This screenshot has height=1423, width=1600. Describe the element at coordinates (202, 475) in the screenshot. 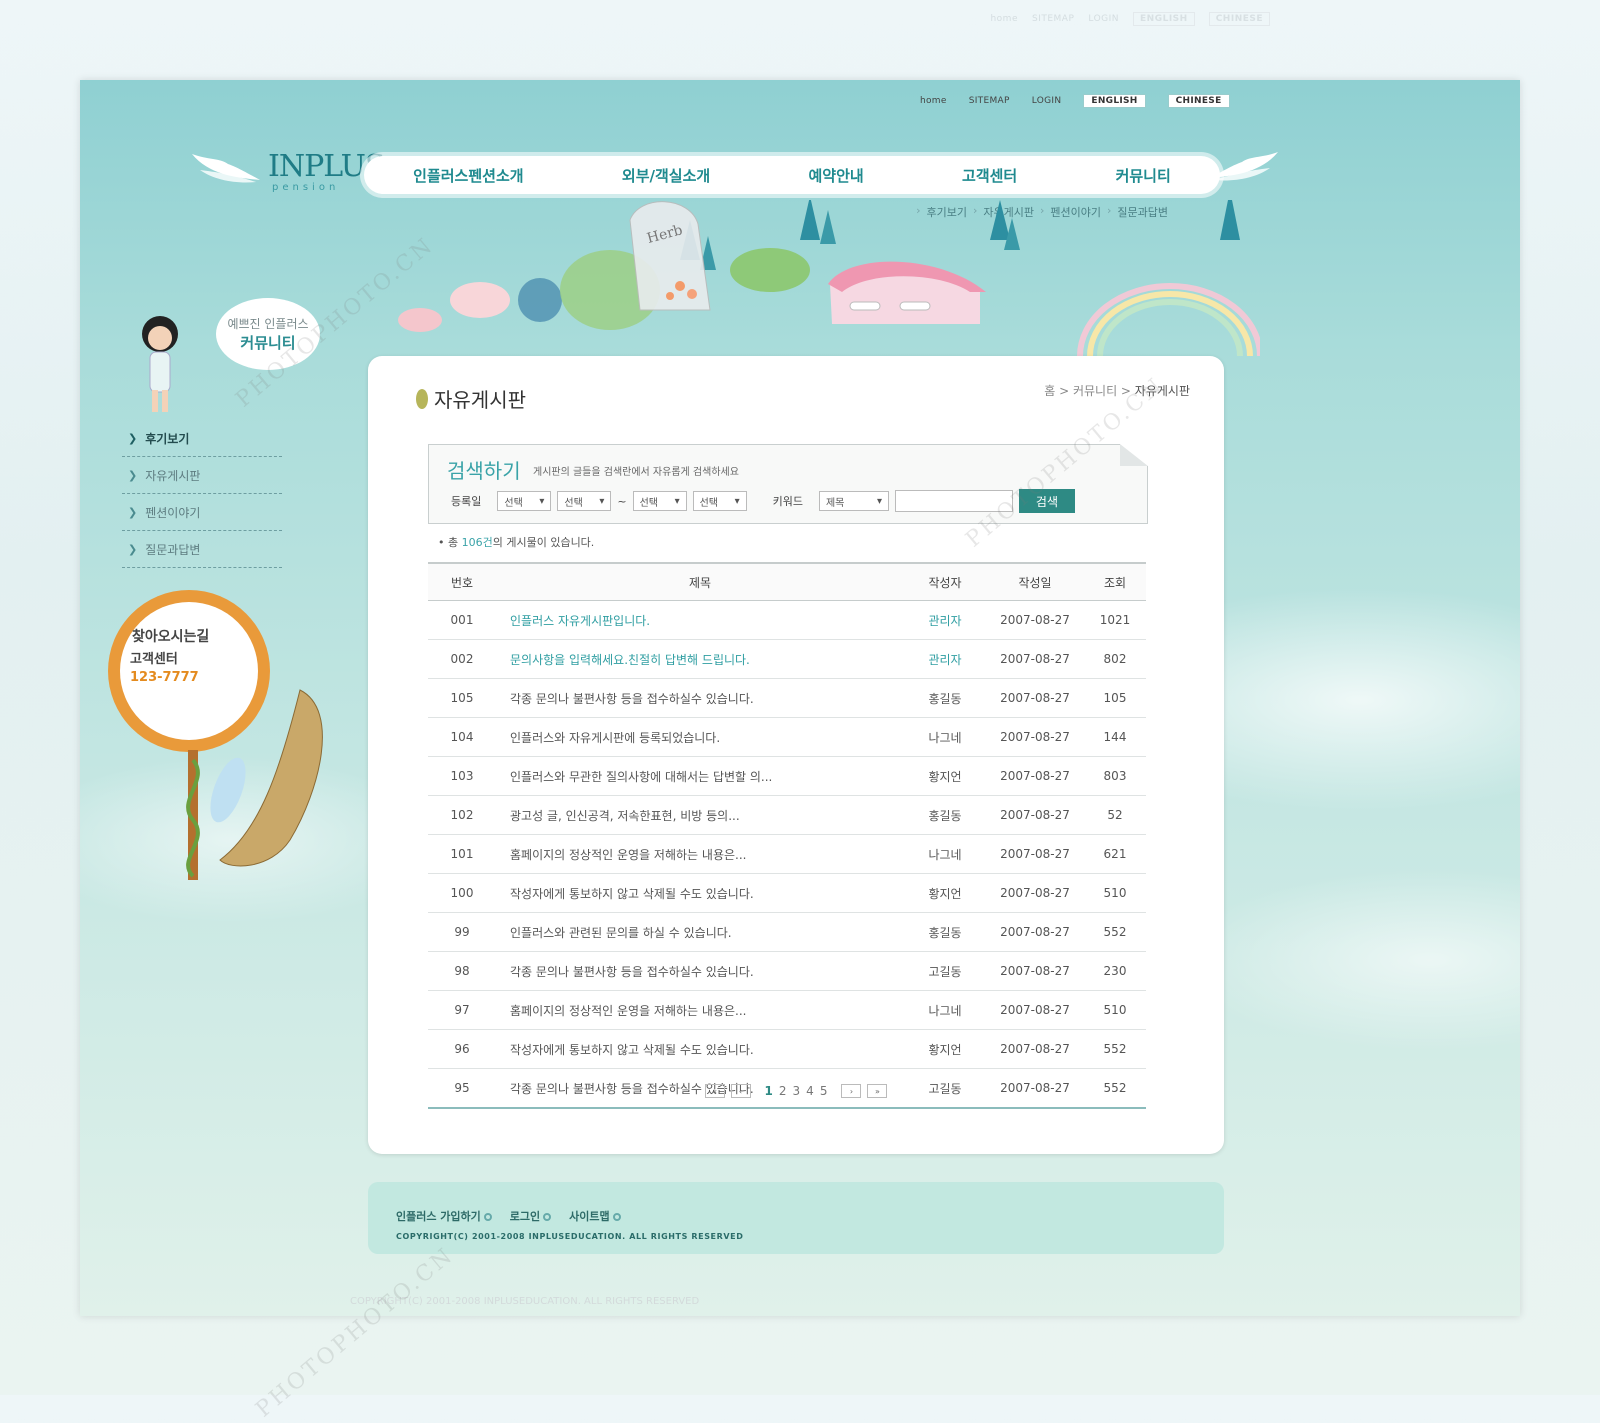

I see `sidebar-item-free-board: ❯ 자유게시판` at that location.